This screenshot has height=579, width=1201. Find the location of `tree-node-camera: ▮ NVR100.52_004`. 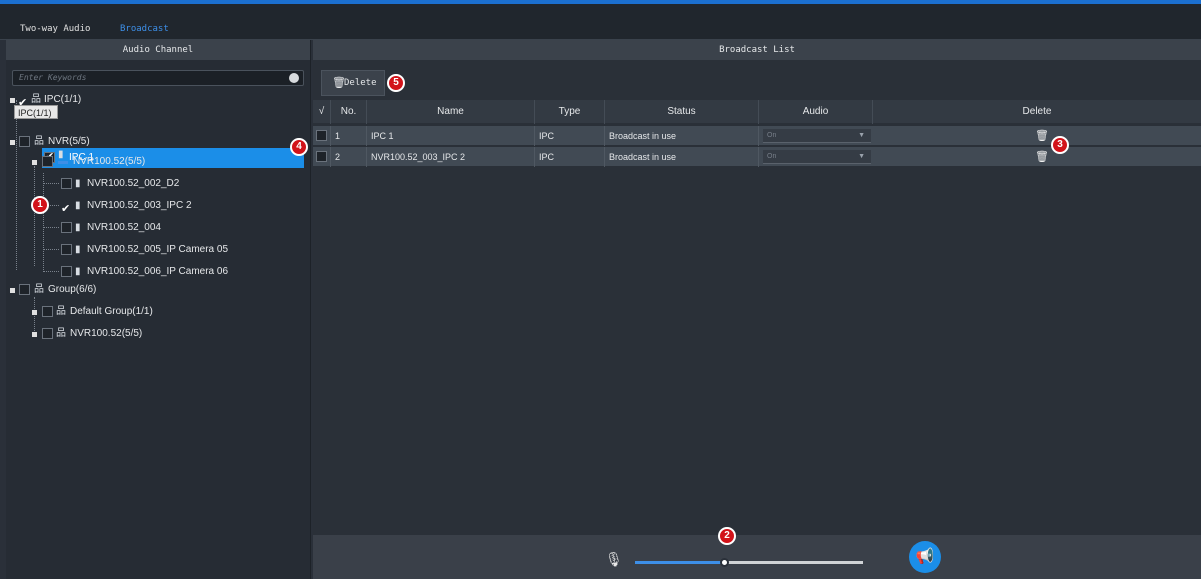

tree-node-camera: ▮ NVR100.52_004 is located at coordinates (146, 228).